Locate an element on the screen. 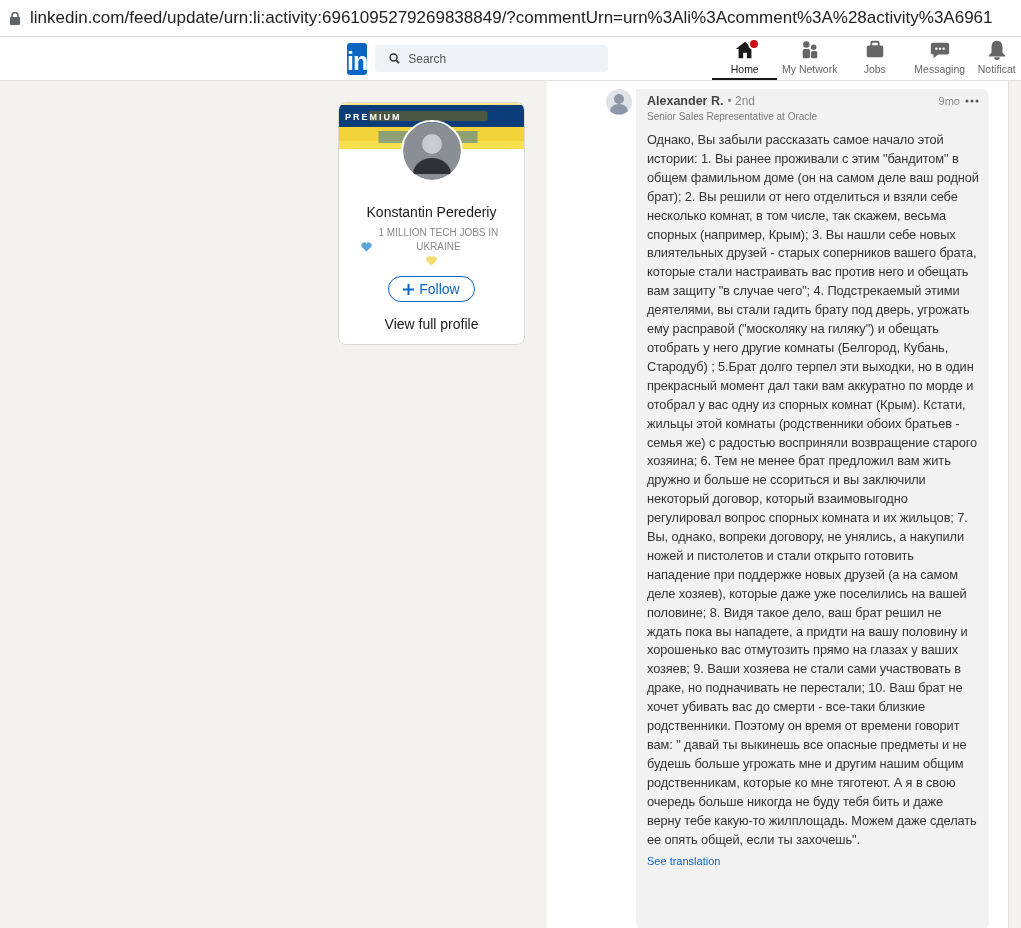 Image resolution: width=1021 pixels, height=928 pixels. profile-headline: 1 MILLION TECH JOBS IN UKRAINE is located at coordinates (438, 240).